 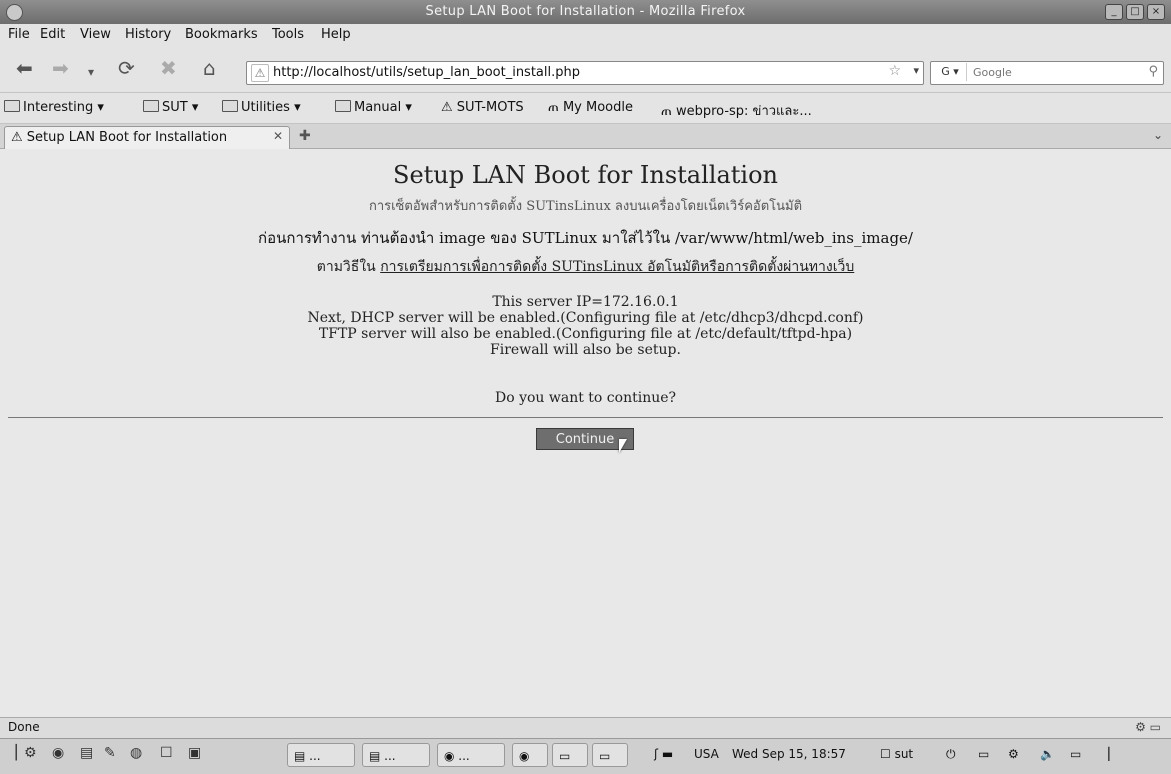 I want to click on menu-history: History, so click(x=148, y=34).